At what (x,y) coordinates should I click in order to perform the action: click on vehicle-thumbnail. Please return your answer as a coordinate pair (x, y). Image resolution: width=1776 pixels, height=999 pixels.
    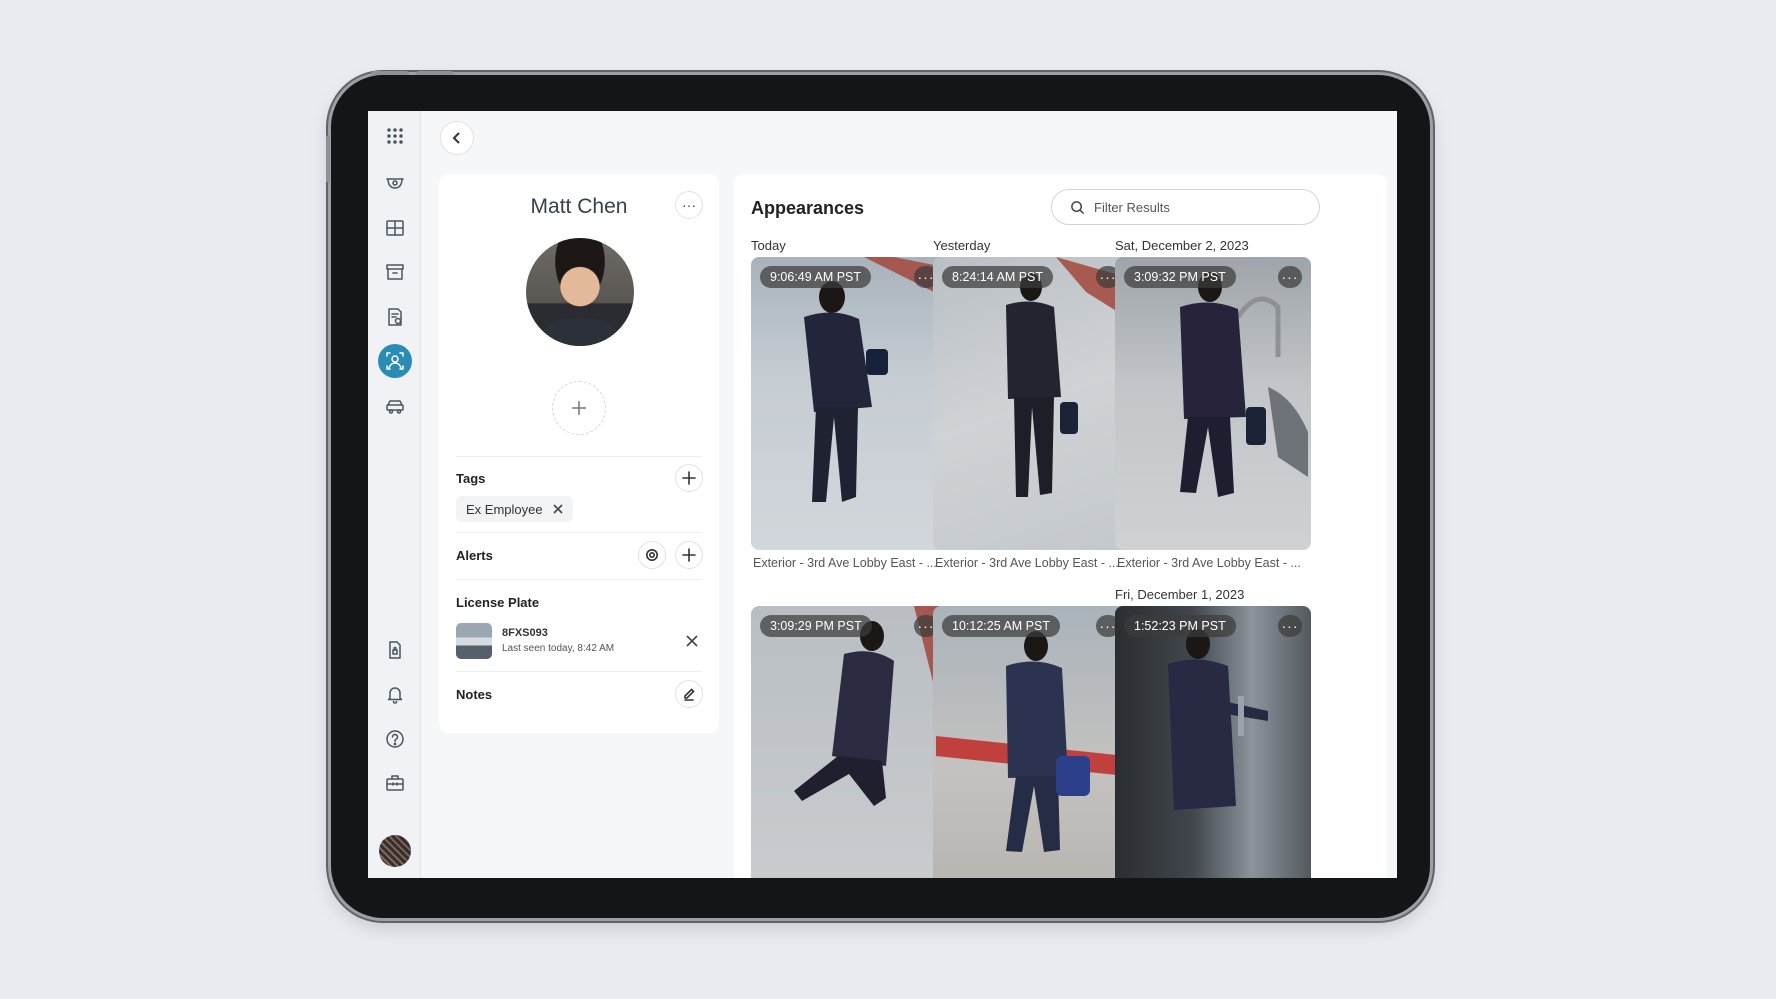
    Looking at the image, I should click on (474, 641).